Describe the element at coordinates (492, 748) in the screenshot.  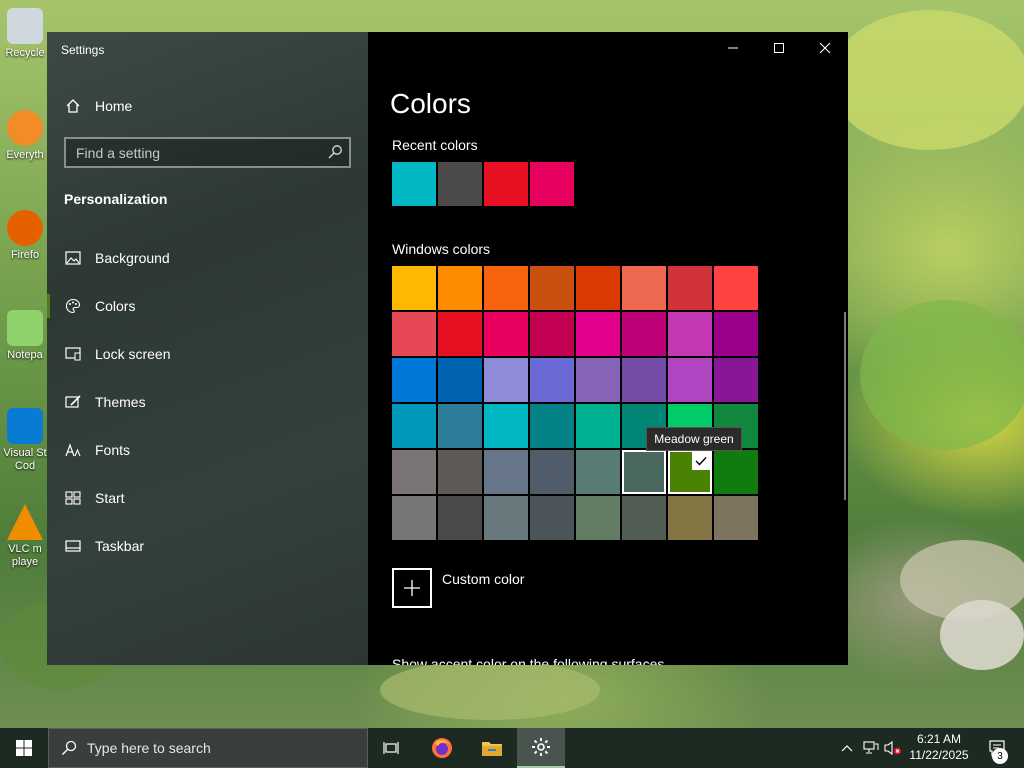
I see `taskbar-file-explorer` at that location.